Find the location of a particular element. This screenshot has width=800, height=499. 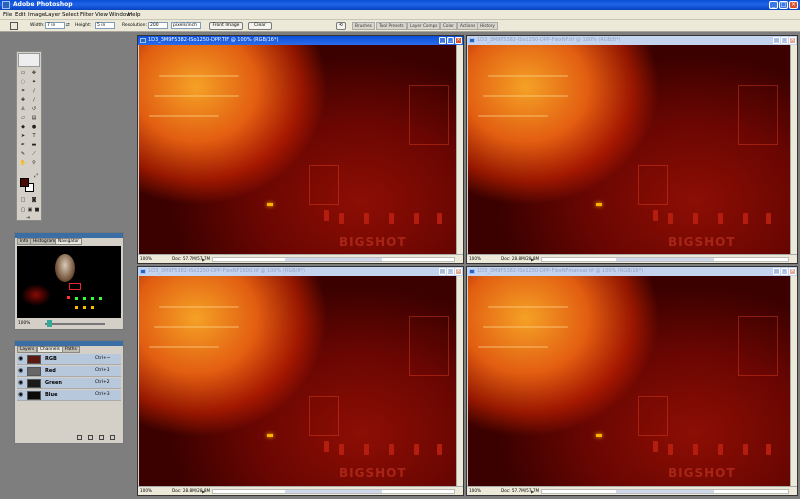

save-selection-icon is located at coordinates (90, 437).